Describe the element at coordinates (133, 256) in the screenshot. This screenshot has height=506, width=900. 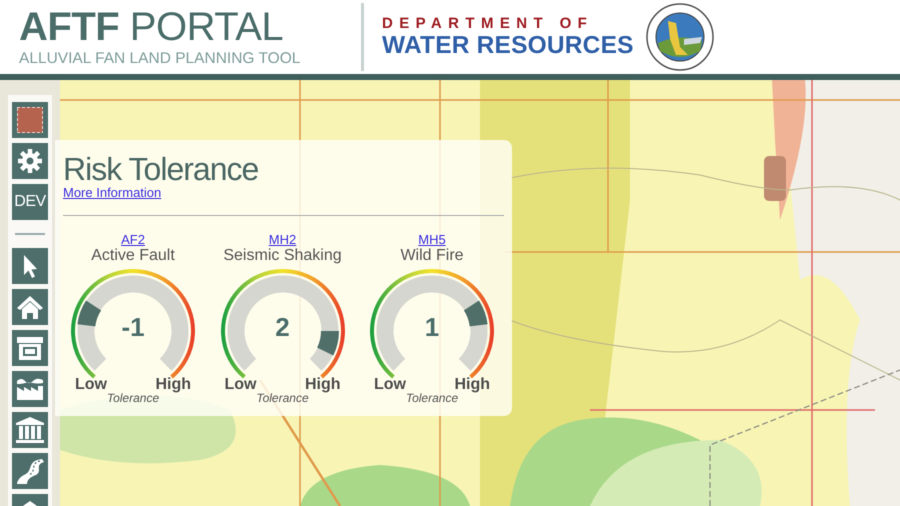
I see `hazard-name: Active Fault` at that location.